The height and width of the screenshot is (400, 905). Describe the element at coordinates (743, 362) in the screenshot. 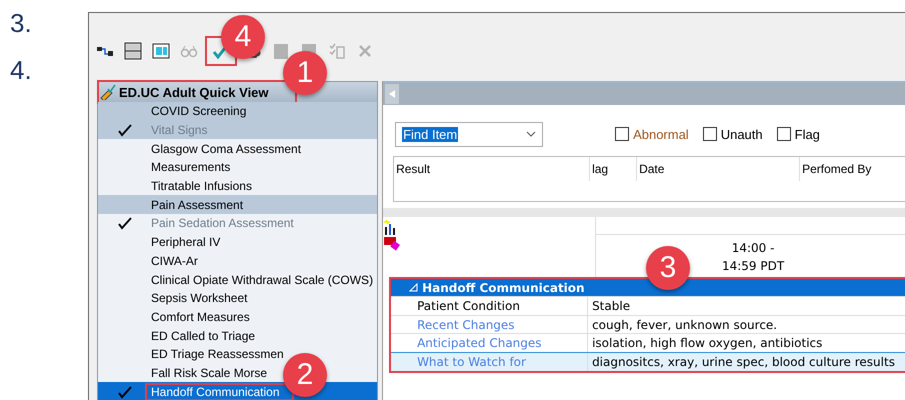

I see `row-value: diagnositcs, xray, urine spec, blood culture results` at that location.